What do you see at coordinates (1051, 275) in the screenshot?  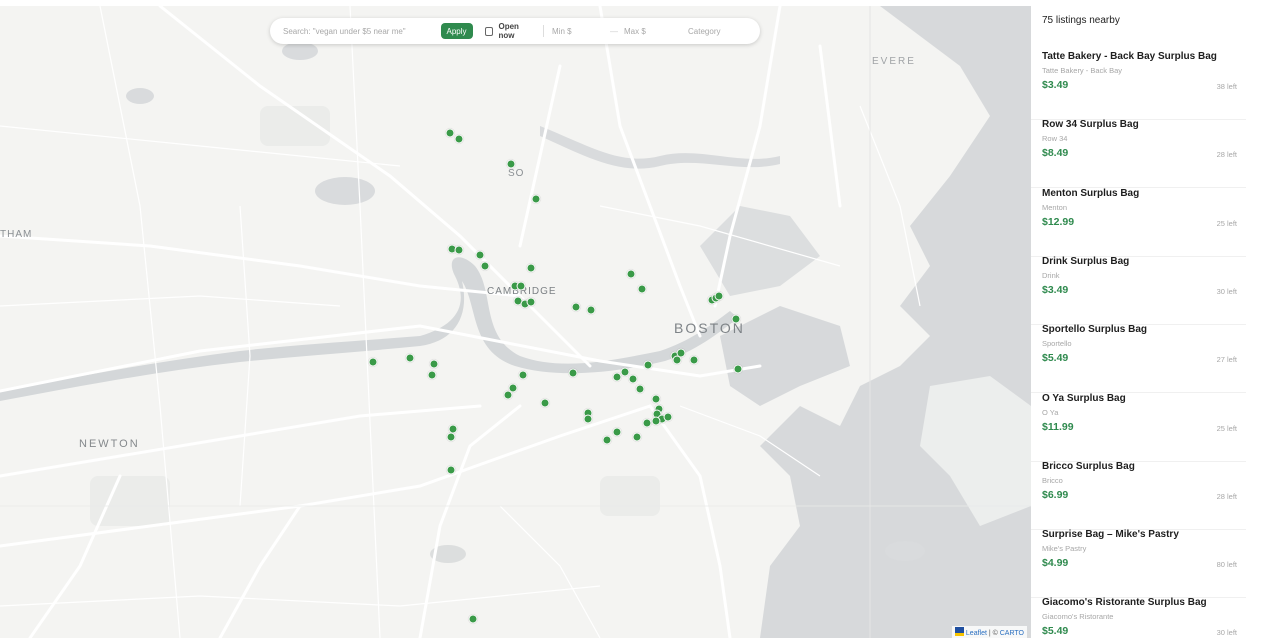 I see `listing-vendor: Drink` at bounding box center [1051, 275].